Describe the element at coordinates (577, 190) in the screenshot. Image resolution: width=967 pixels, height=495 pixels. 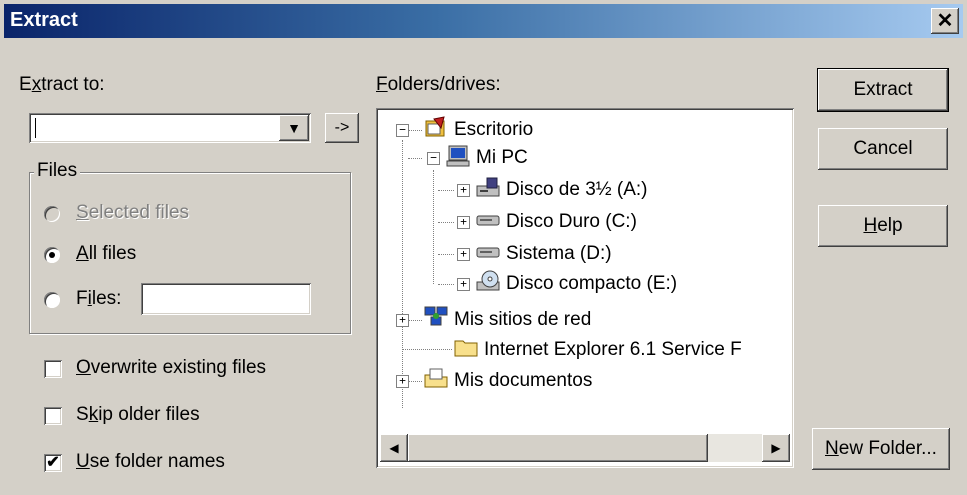
I see `tree-node-disco-3-5: Disco de 3½ (A:)` at that location.